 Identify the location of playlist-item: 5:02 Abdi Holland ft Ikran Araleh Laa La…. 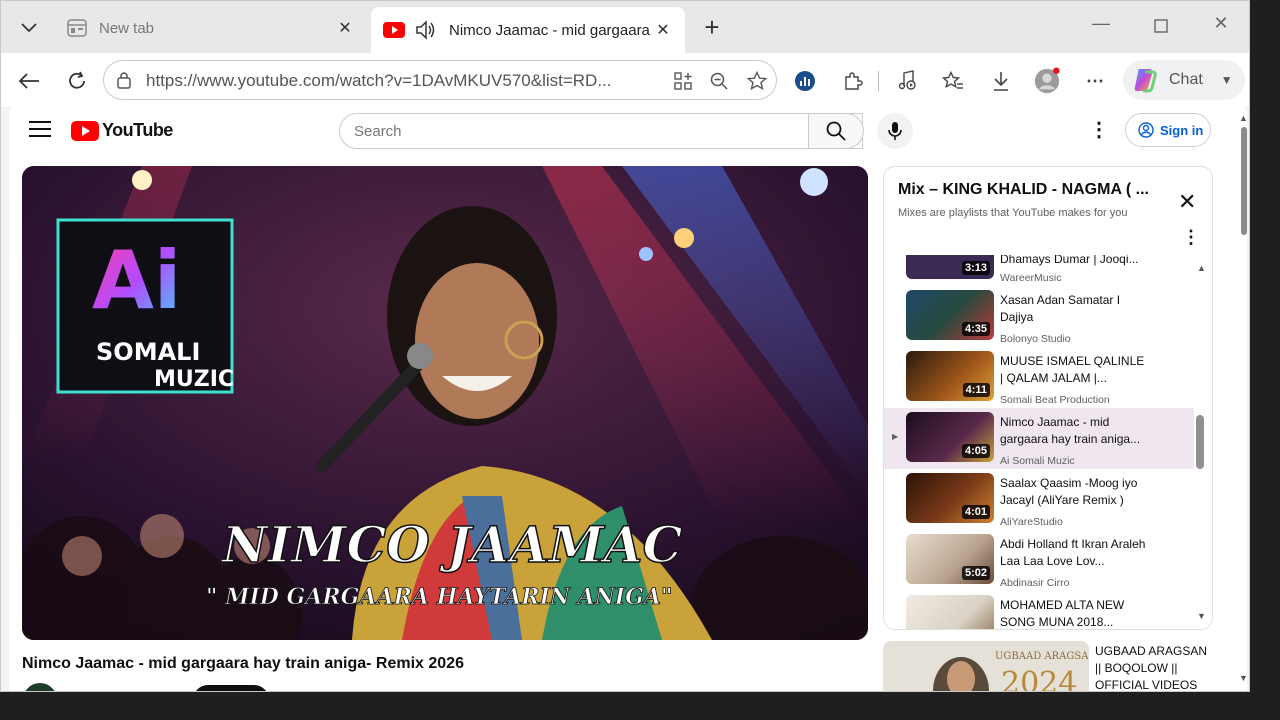
(1039, 560).